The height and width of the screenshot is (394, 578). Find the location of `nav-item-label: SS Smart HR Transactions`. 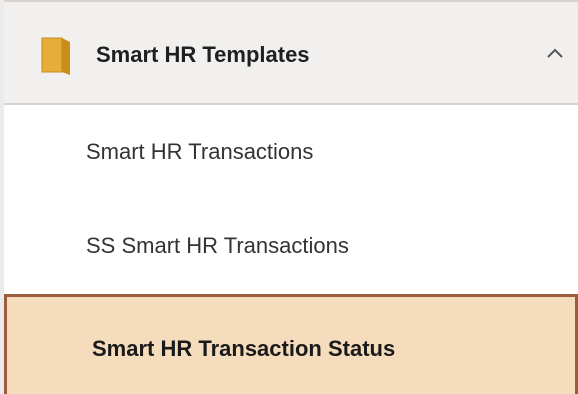

nav-item-label: SS Smart HR Transactions is located at coordinates (217, 245).